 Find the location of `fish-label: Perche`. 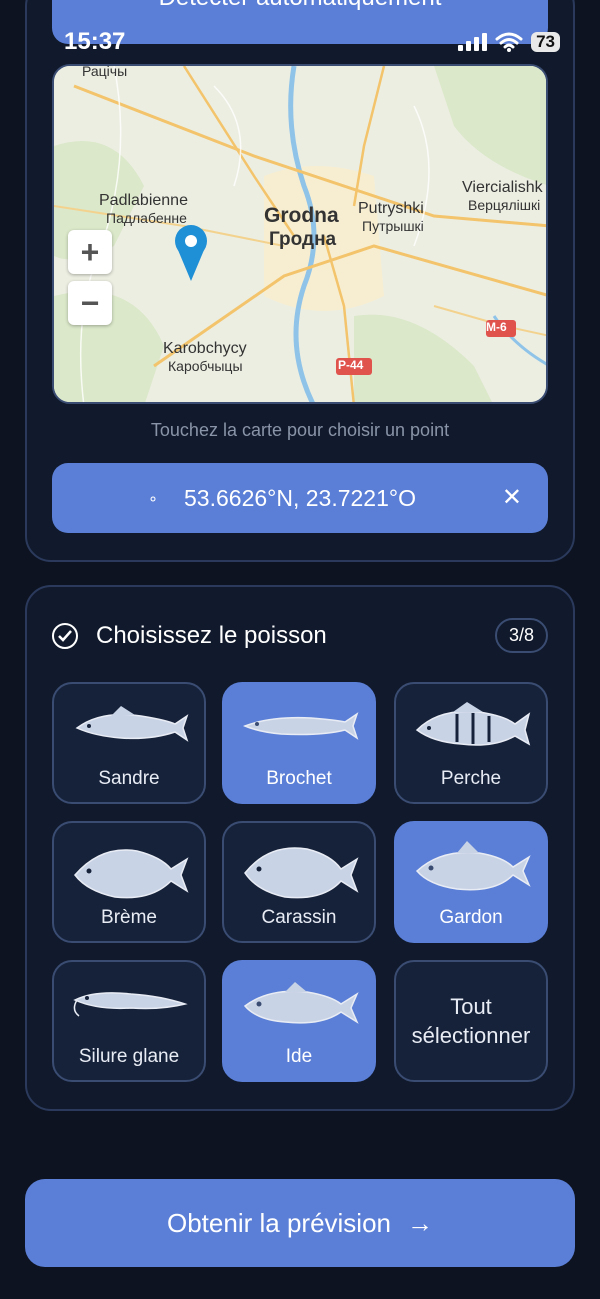

fish-label: Perche is located at coordinates (471, 778).